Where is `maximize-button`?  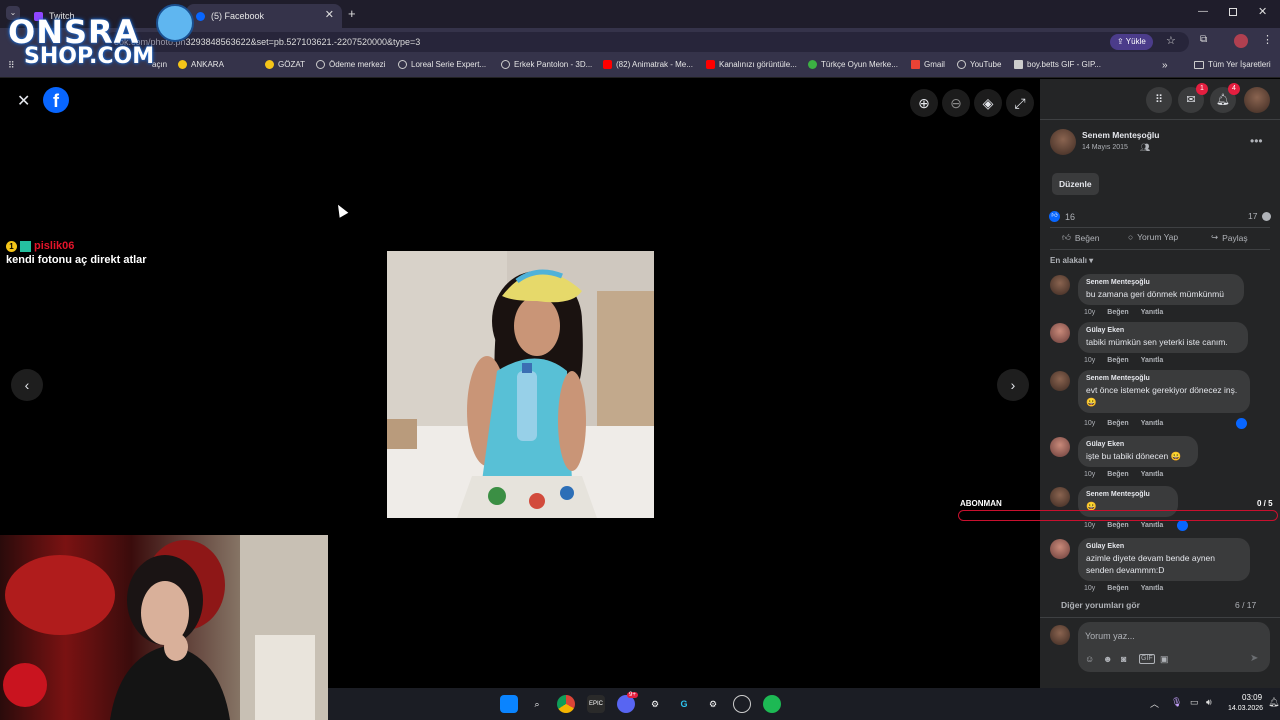 maximize-button is located at coordinates (1233, 12).